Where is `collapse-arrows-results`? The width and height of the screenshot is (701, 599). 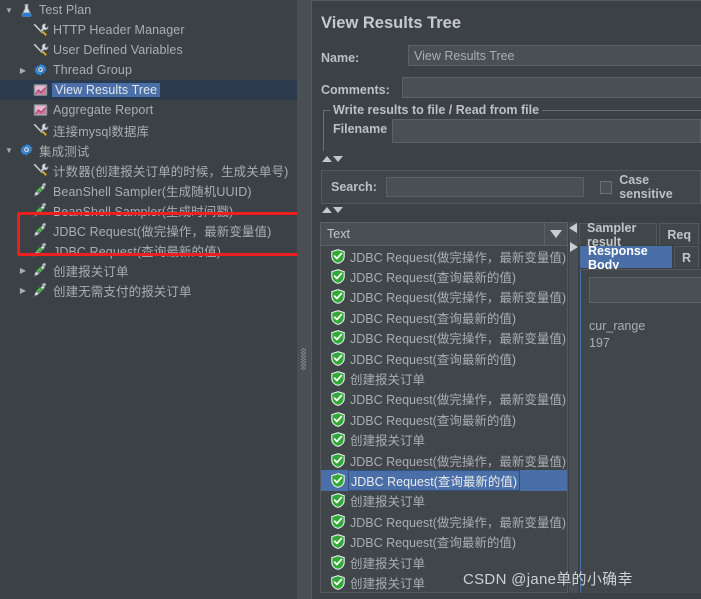 collapse-arrows-results is located at coordinates (332, 210).